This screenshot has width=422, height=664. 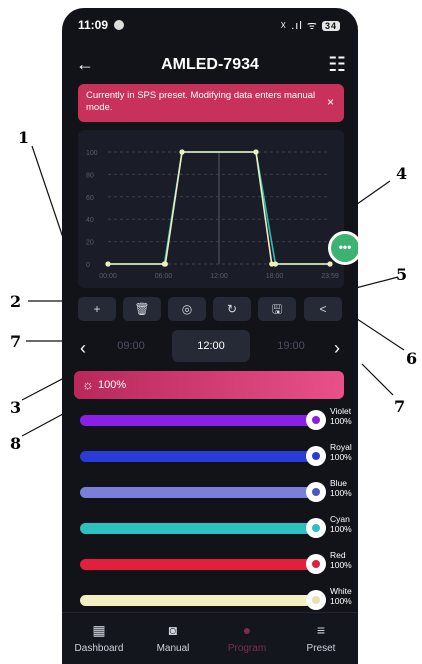 I want to click on focus-button: ◎, so click(x=187, y=309).